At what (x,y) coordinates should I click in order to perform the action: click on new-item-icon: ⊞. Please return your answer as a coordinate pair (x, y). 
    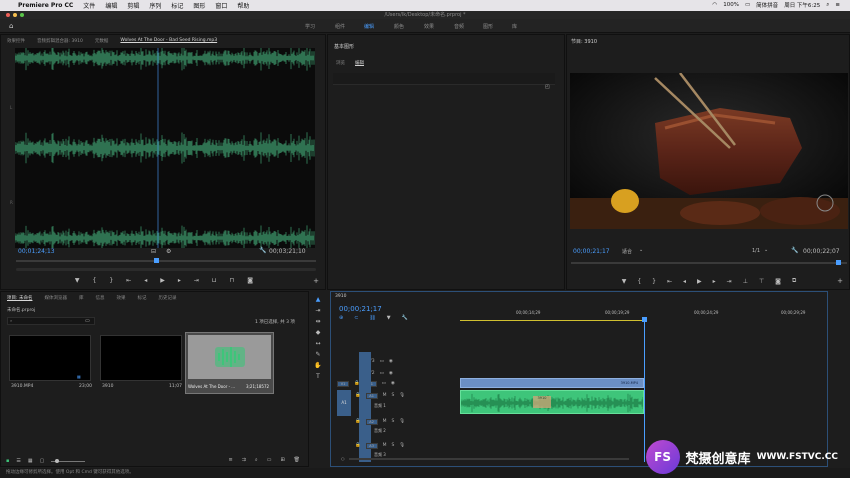
    Looking at the image, I should click on (282, 460).